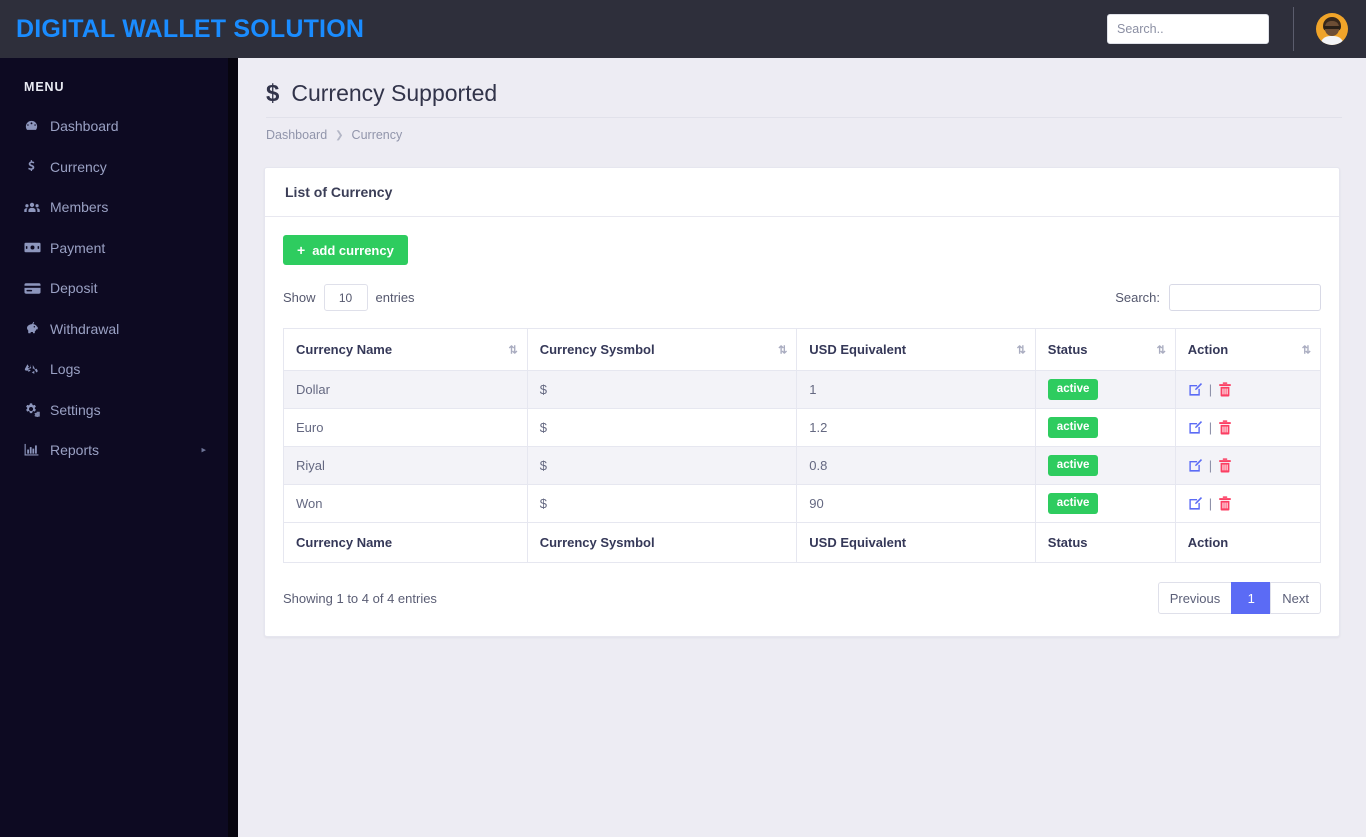 This screenshot has width=1366, height=837. Describe the element at coordinates (37, 369) in the screenshot. I see `recycle-icon` at that location.